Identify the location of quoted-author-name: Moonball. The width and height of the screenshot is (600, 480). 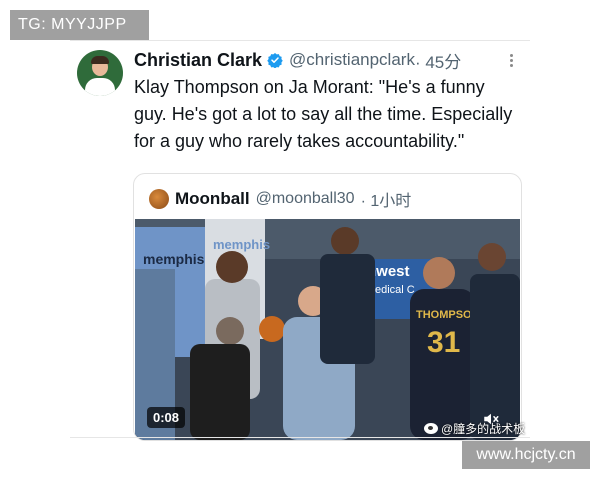
(212, 199).